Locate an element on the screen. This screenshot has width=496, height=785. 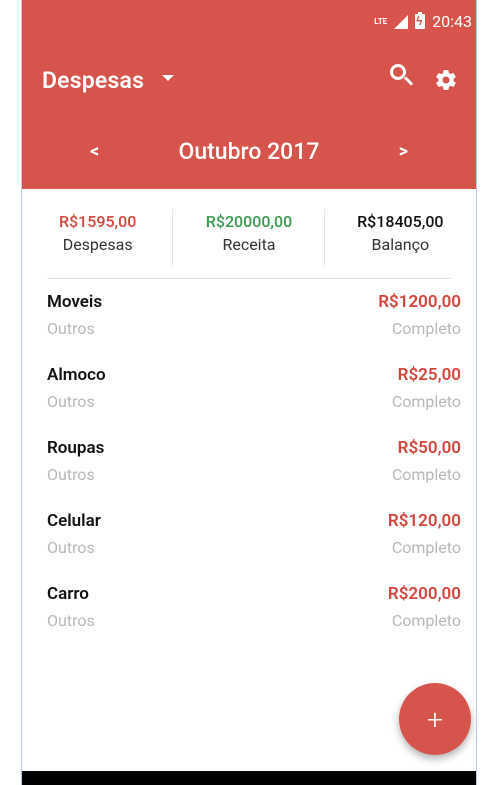
list-item: Roupas Outros R$50,00 Completo is located at coordinates (249, 474).